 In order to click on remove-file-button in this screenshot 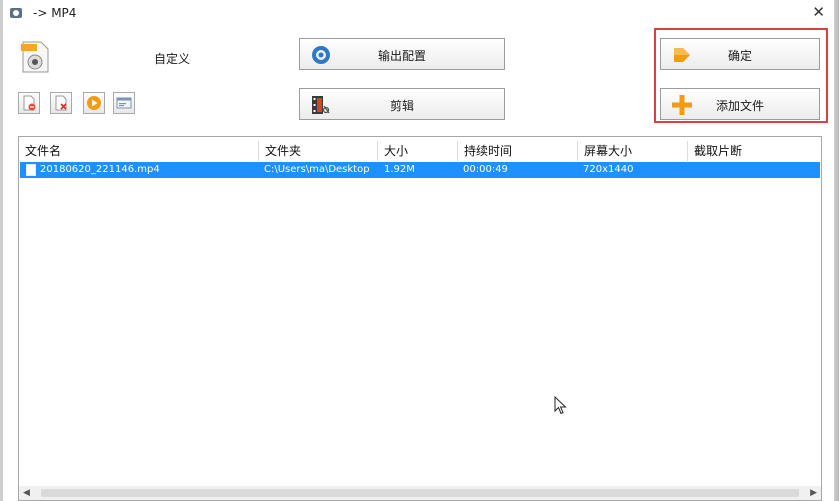, I will do `click(29, 103)`.